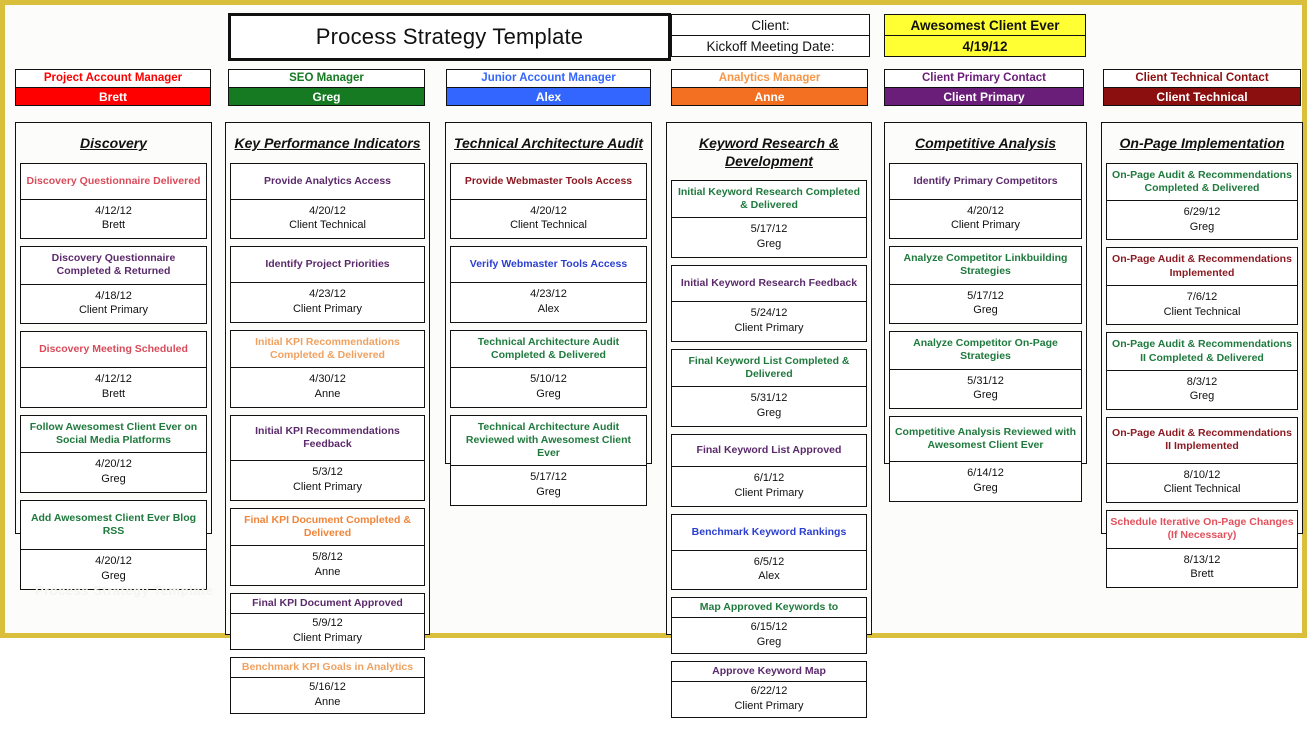 Image resolution: width=1307 pixels, height=731 pixels. I want to click on phase-heading: Technical Architecture Audit, so click(548, 143).